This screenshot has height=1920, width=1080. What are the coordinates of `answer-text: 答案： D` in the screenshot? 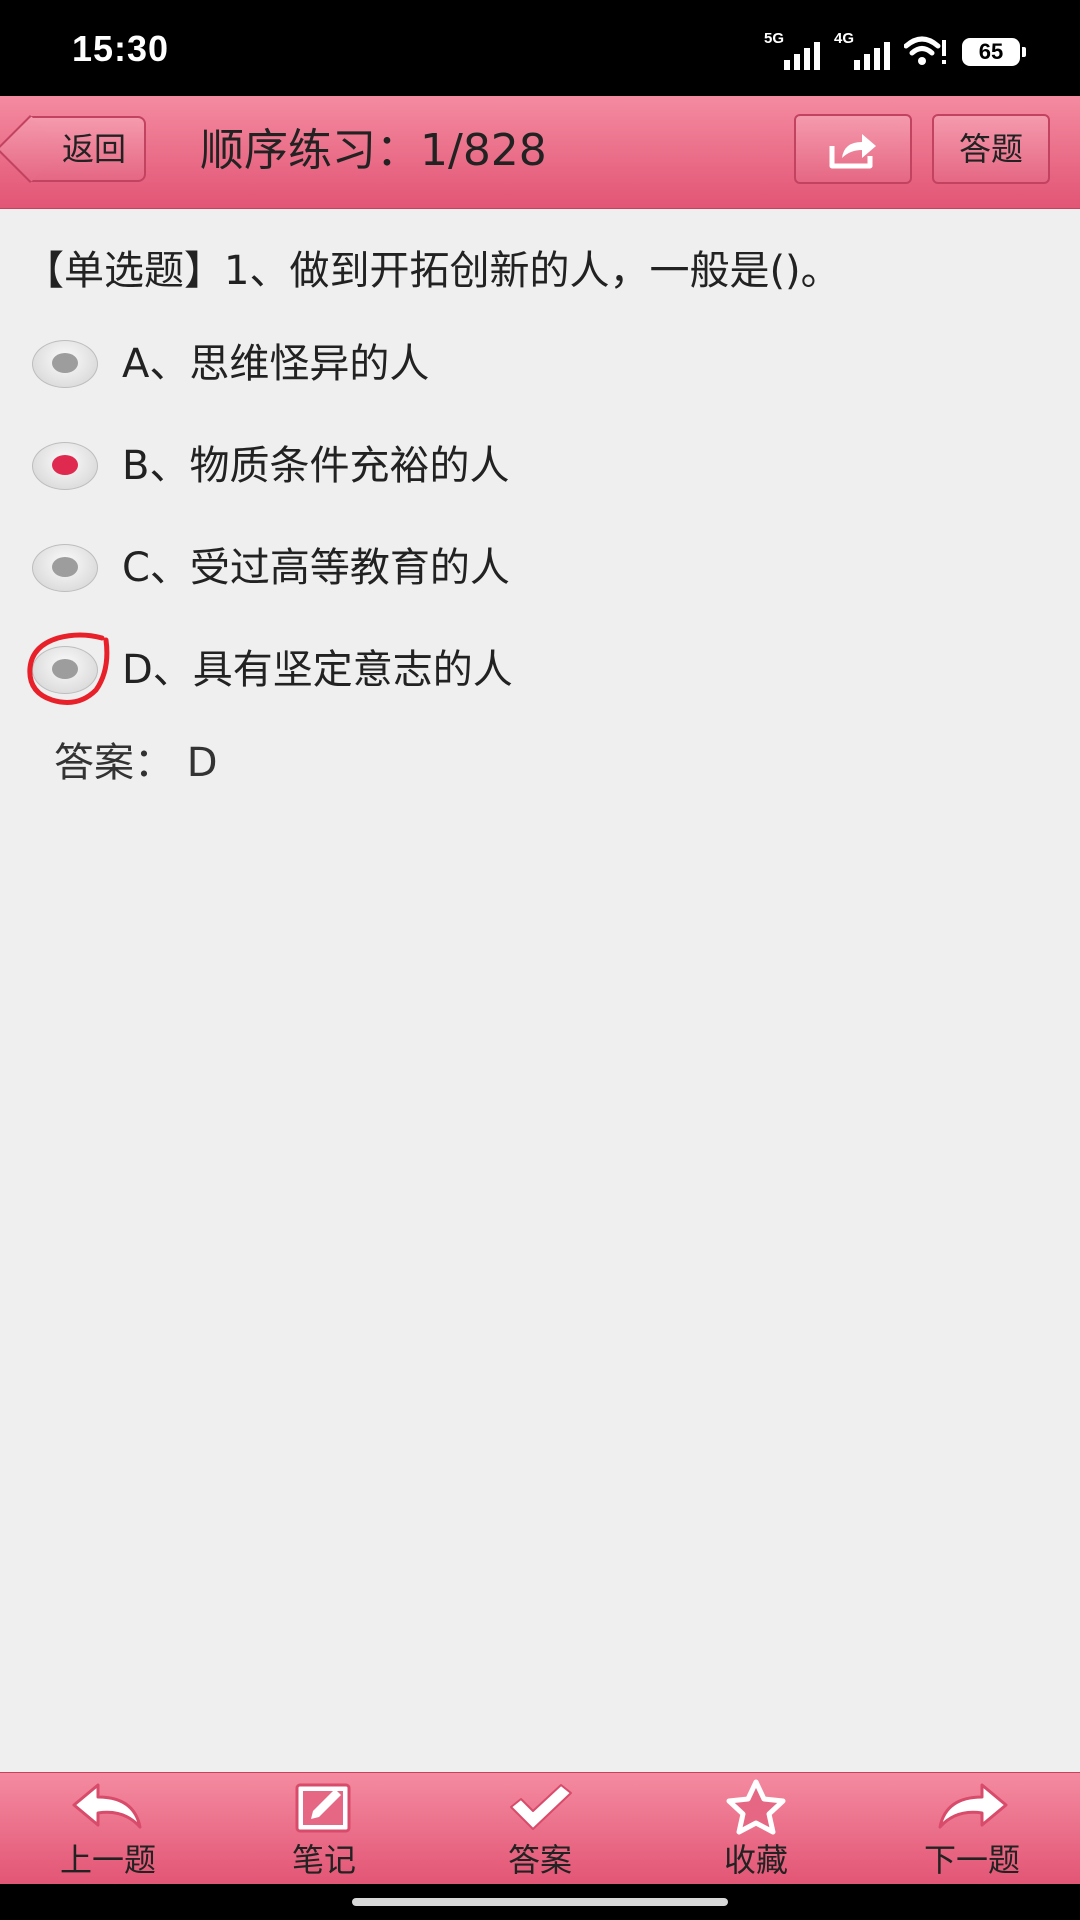 It's located at (136, 763).